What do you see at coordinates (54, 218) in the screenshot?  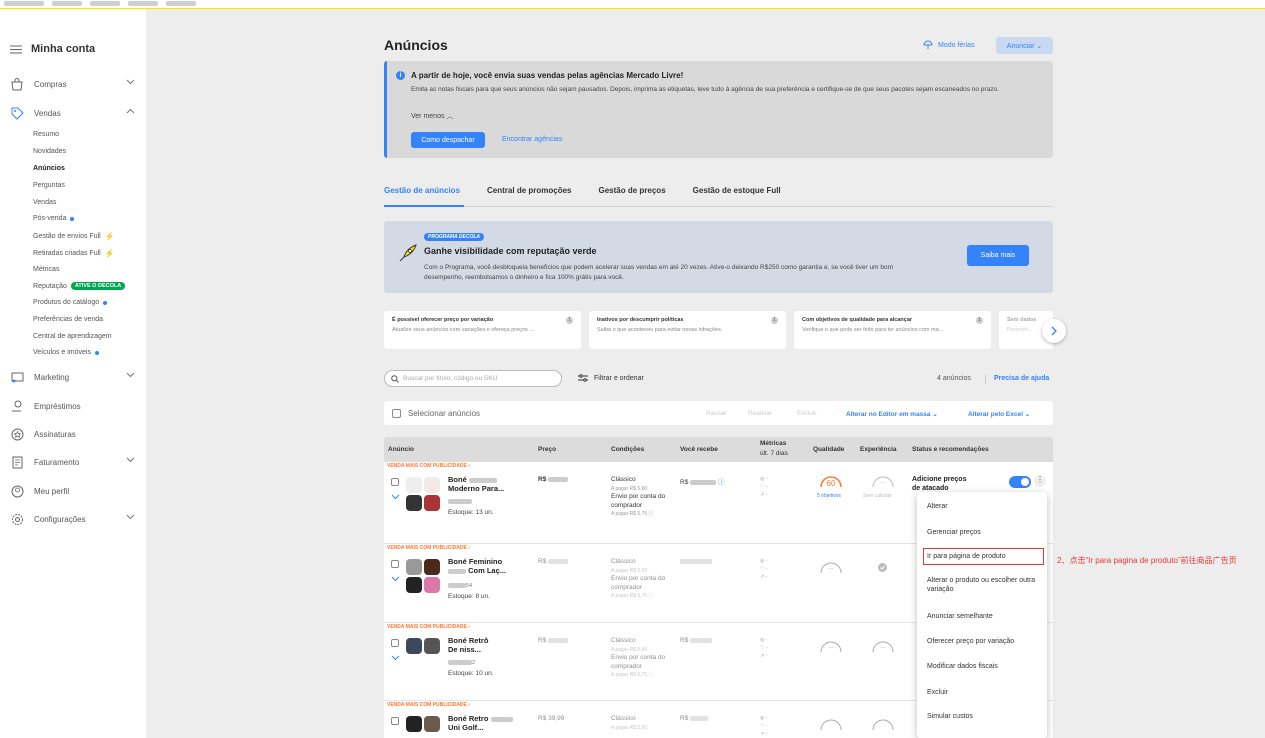 I see `sidebar-sub-posvenda: Pós-venda` at bounding box center [54, 218].